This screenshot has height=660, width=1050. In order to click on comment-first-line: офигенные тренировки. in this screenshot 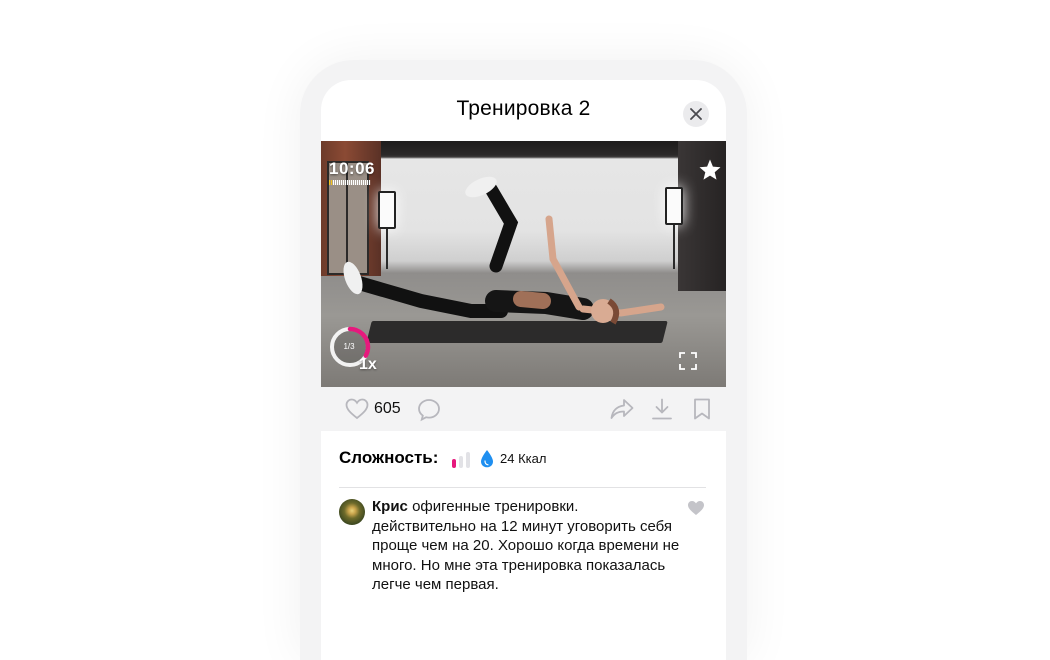, I will do `click(495, 506)`.